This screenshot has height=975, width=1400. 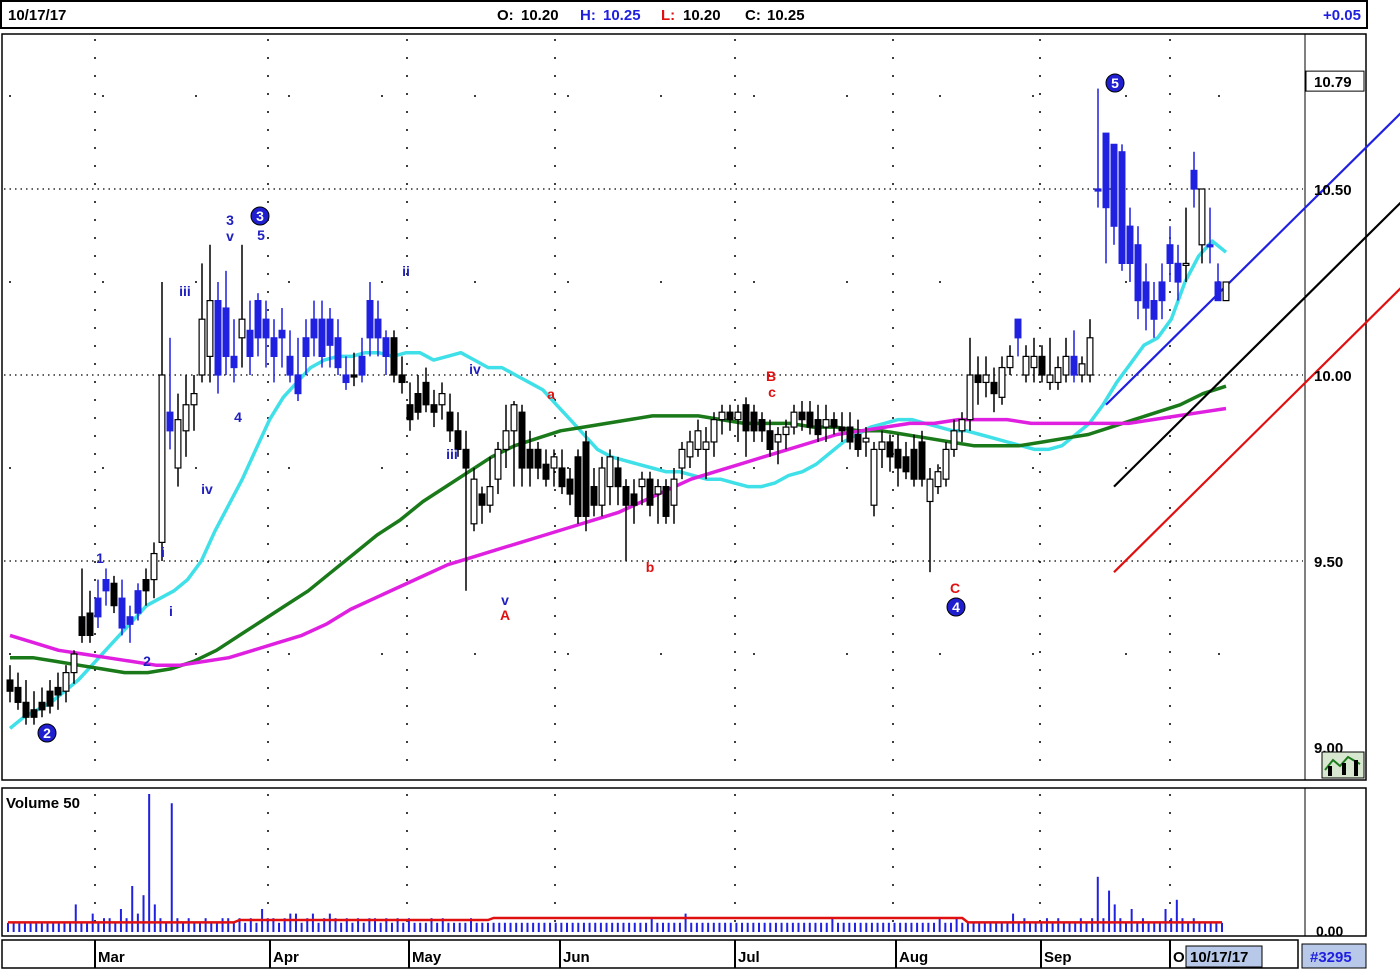 What do you see at coordinates (786, 15) in the screenshot?
I see `close-value: 10.25` at bounding box center [786, 15].